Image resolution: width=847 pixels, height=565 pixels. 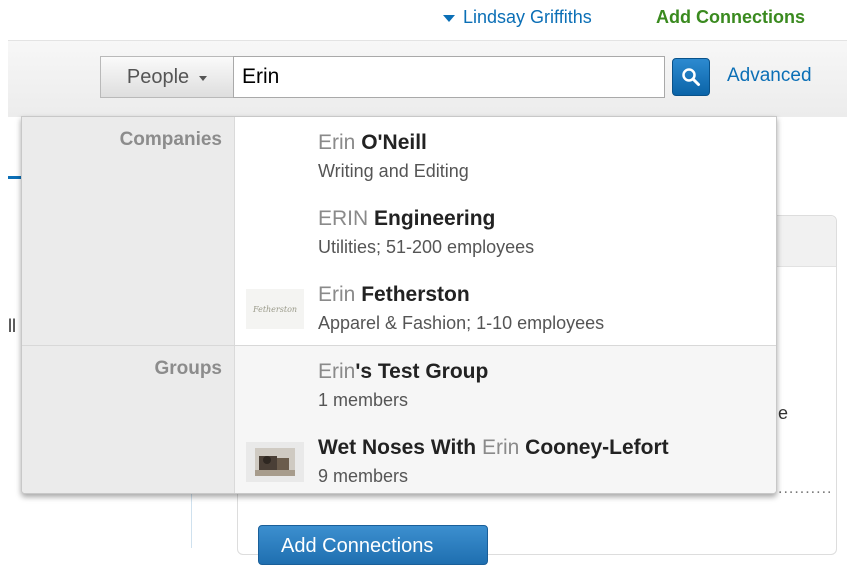 What do you see at coordinates (12, 326) in the screenshot?
I see `page-left-fragment: ll` at bounding box center [12, 326].